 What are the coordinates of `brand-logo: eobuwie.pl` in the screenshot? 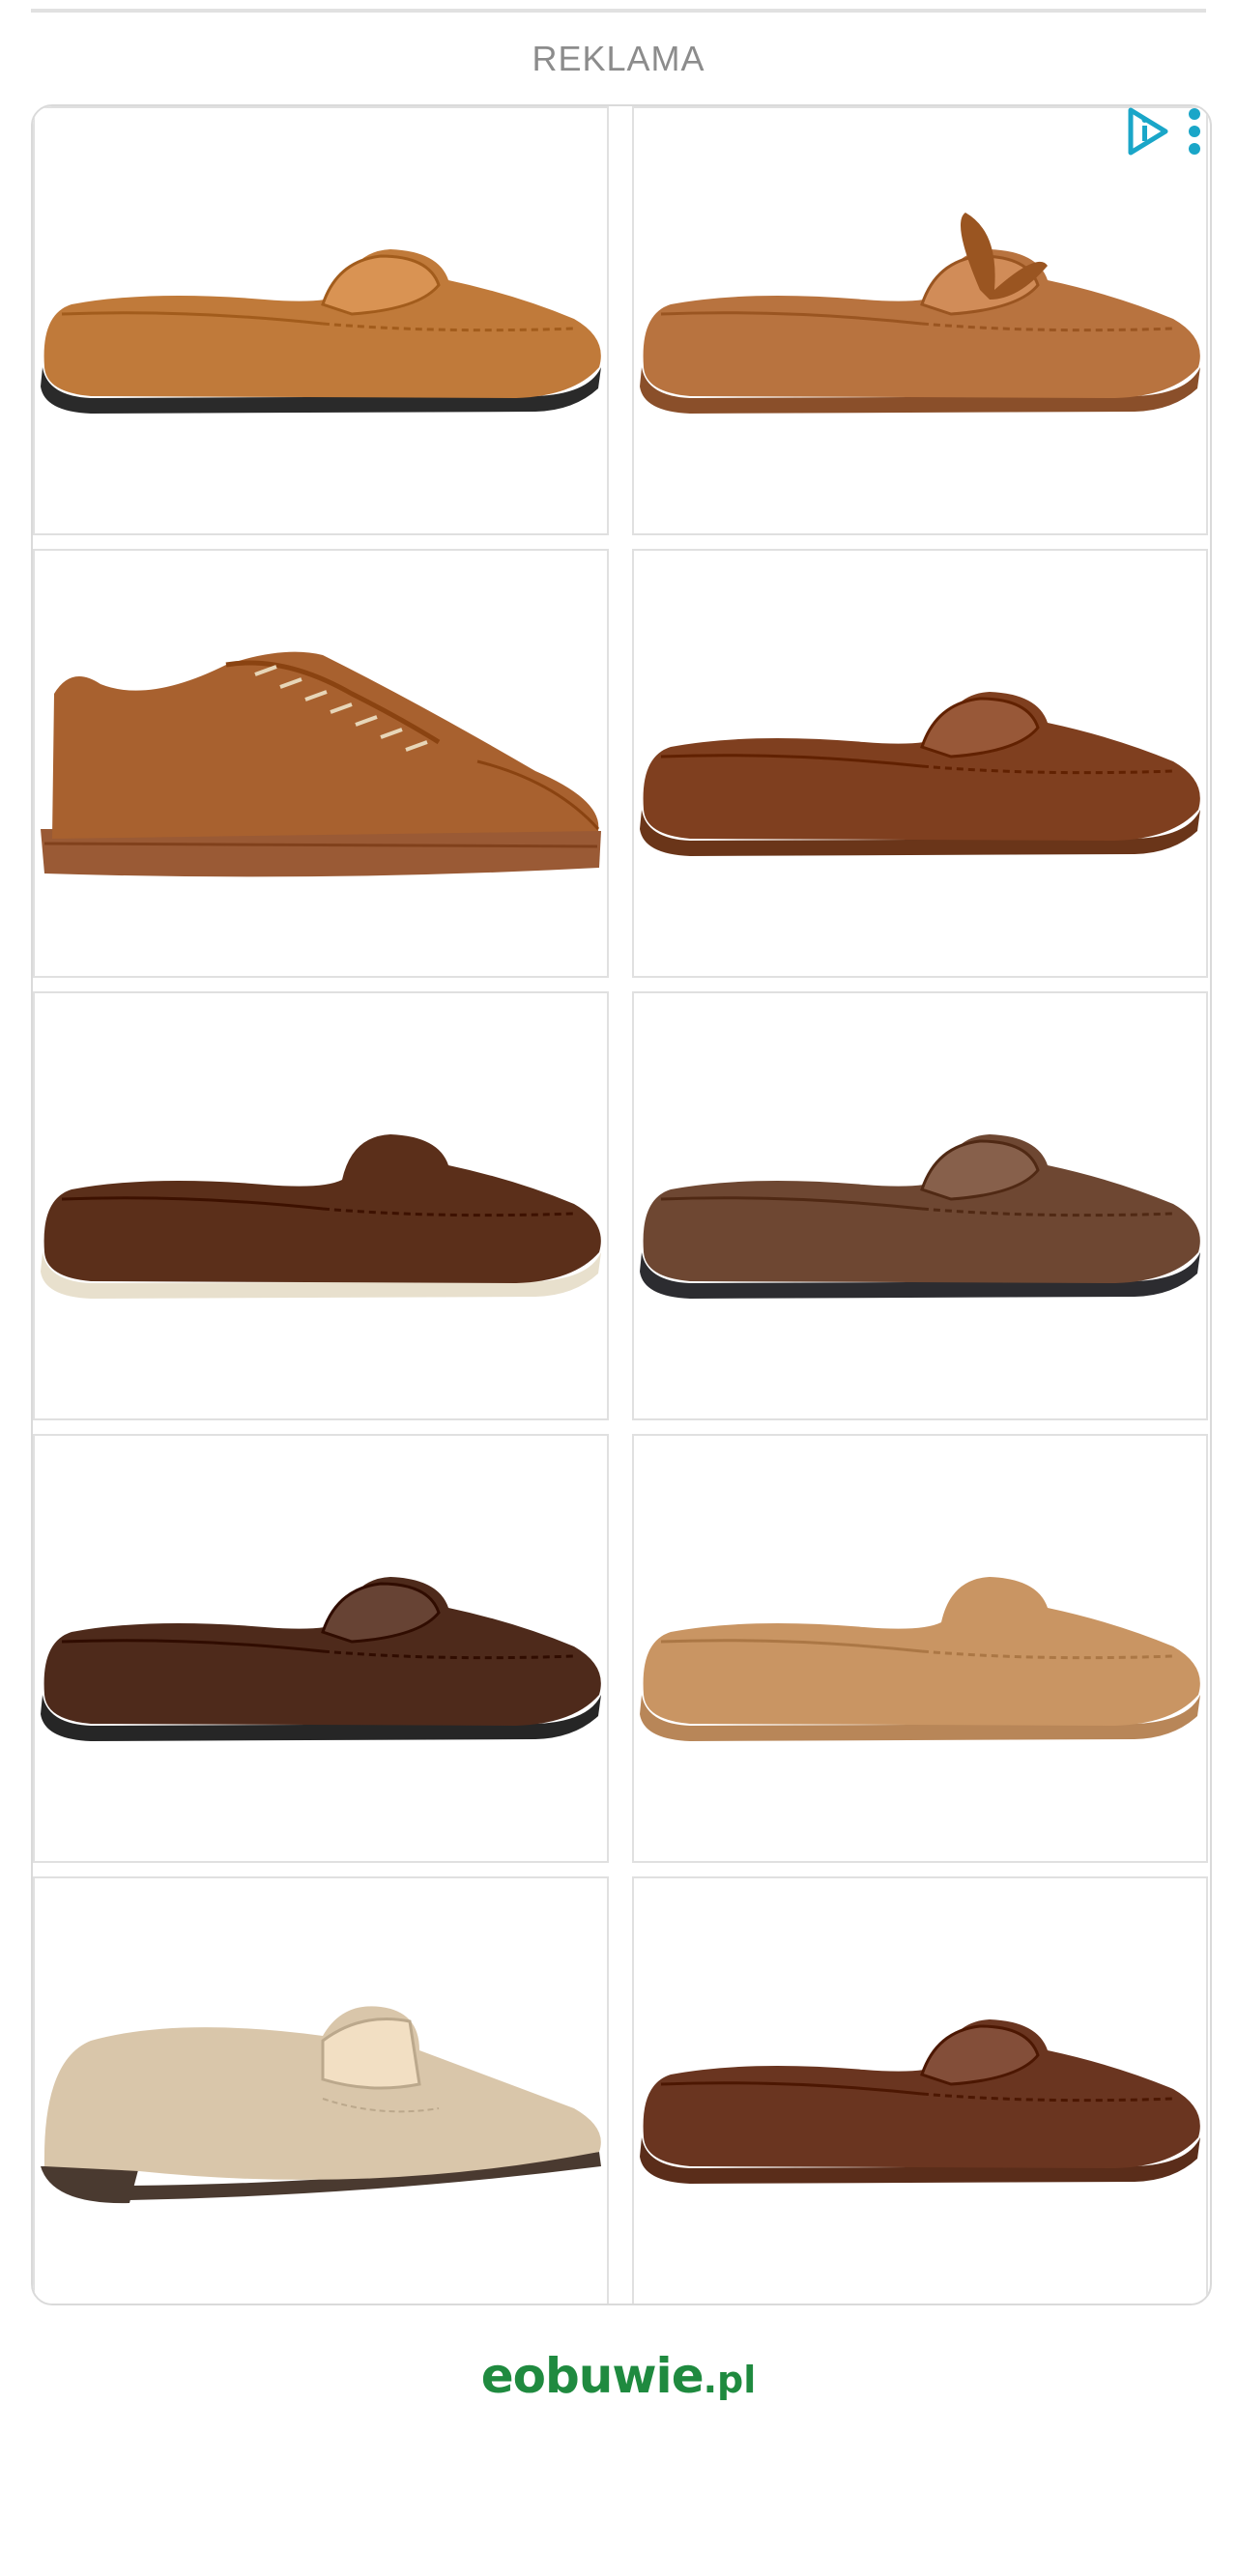 It's located at (618, 2376).